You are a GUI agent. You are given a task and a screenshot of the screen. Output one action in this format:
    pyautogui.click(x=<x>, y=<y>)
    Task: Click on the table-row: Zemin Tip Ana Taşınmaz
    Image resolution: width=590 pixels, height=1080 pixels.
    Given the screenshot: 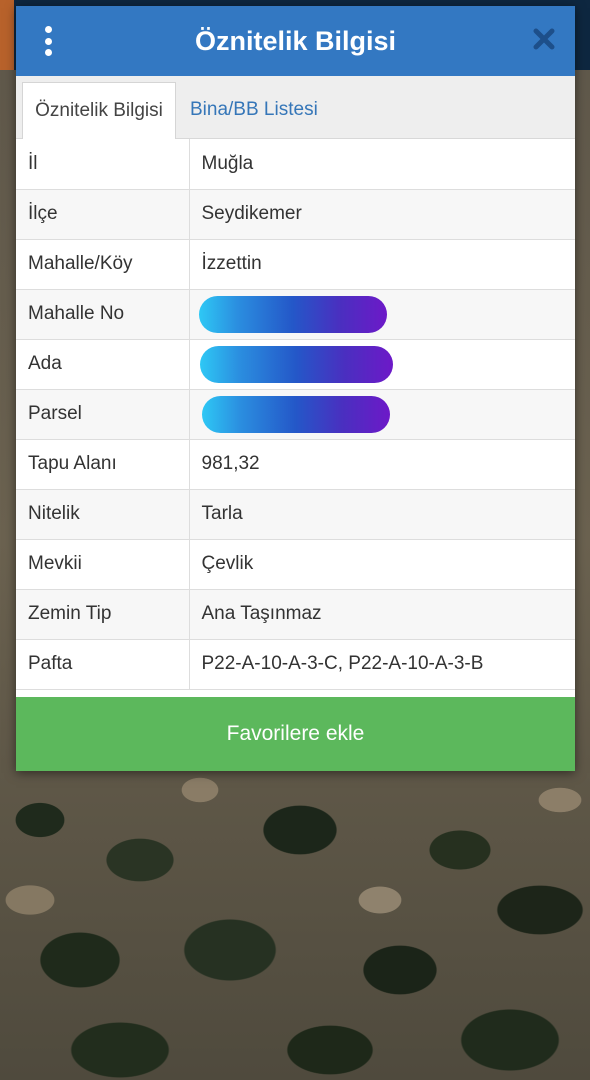 What is the action you would take?
    pyautogui.click(x=295, y=614)
    